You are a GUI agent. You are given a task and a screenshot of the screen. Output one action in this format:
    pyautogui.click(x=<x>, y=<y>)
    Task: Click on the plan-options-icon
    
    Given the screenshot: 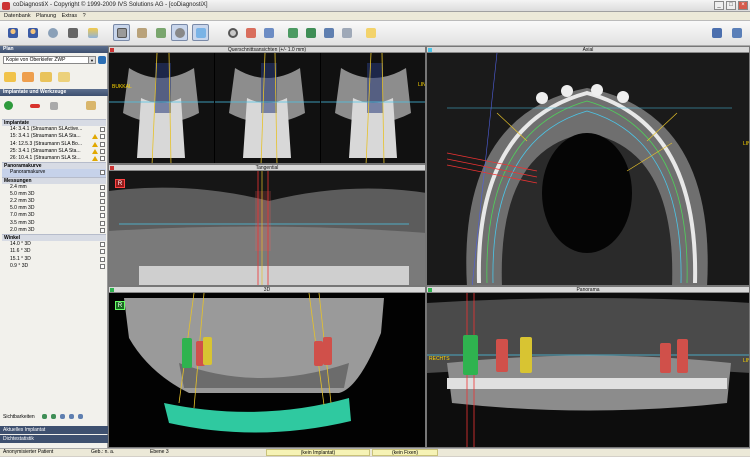 What is the action you would take?
    pyautogui.click(x=102, y=60)
    